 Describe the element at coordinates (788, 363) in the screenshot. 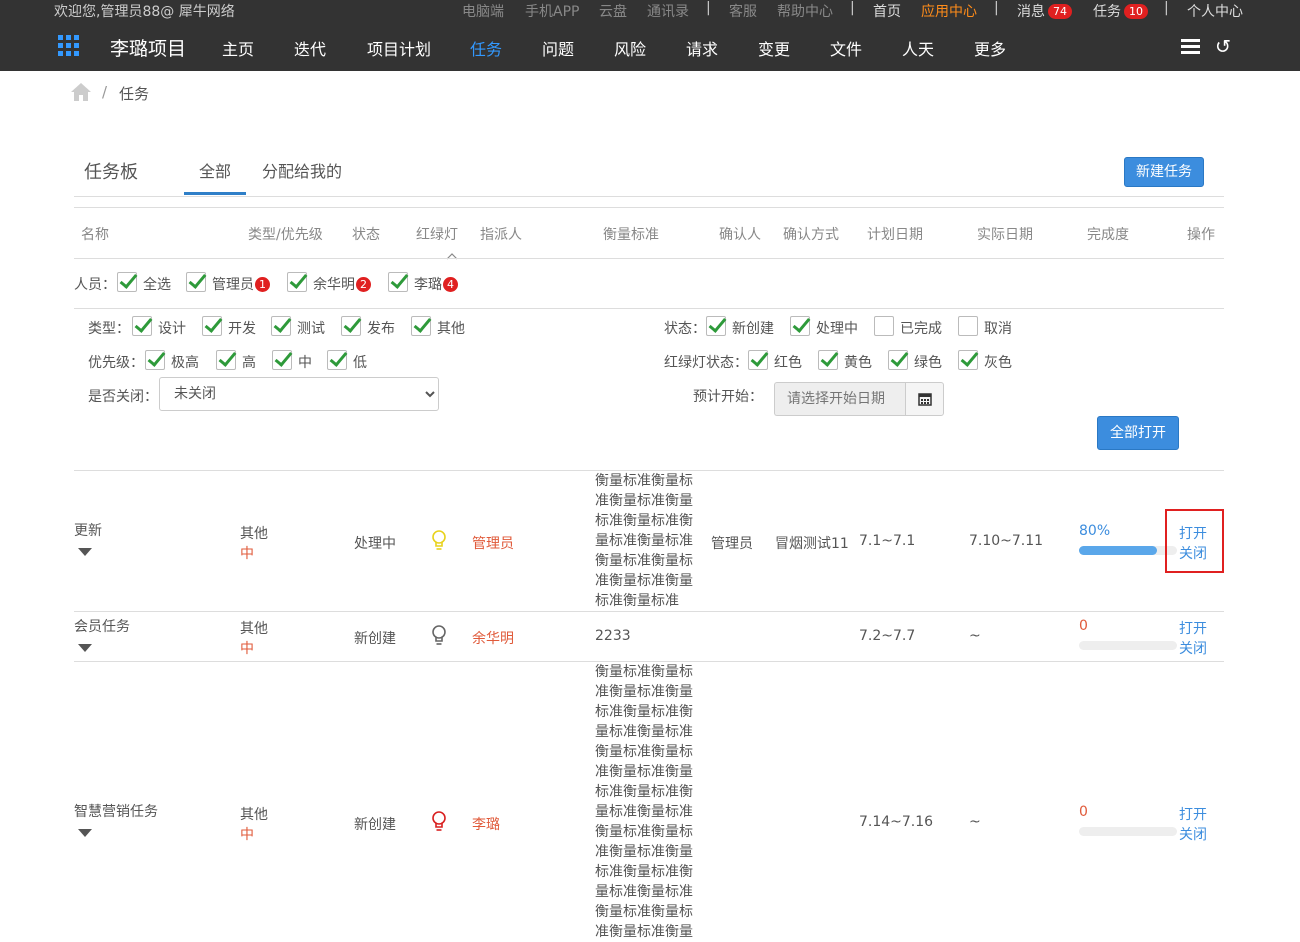

I see `light-label-red: 红色` at that location.